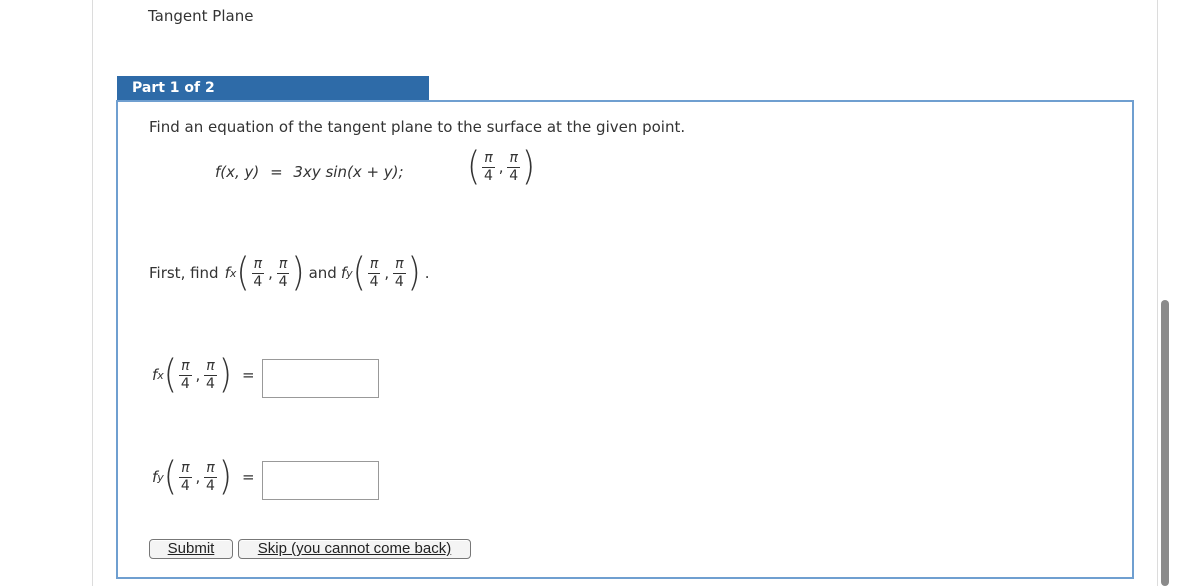 The image size is (1179, 586). What do you see at coordinates (348, 172) in the screenshot?
I see `function-rhs: 3xy sin(x + y);` at bounding box center [348, 172].